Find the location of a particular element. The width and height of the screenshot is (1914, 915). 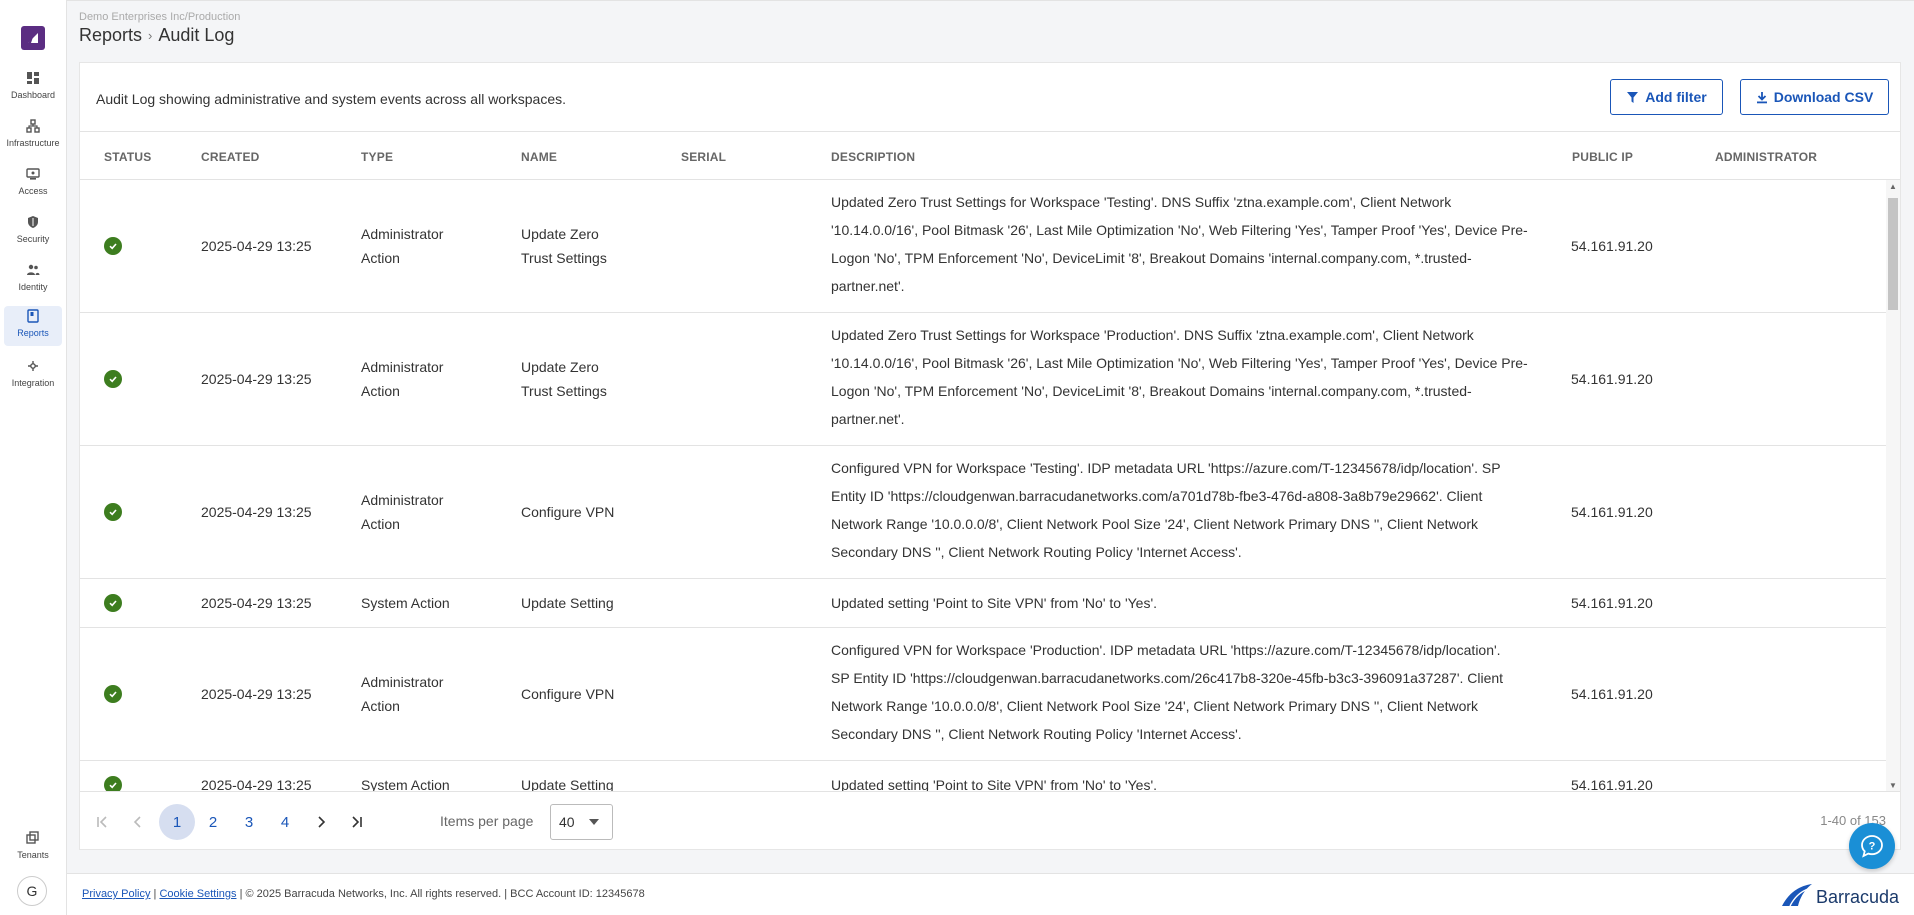

page-2-button: 2 is located at coordinates (213, 822).